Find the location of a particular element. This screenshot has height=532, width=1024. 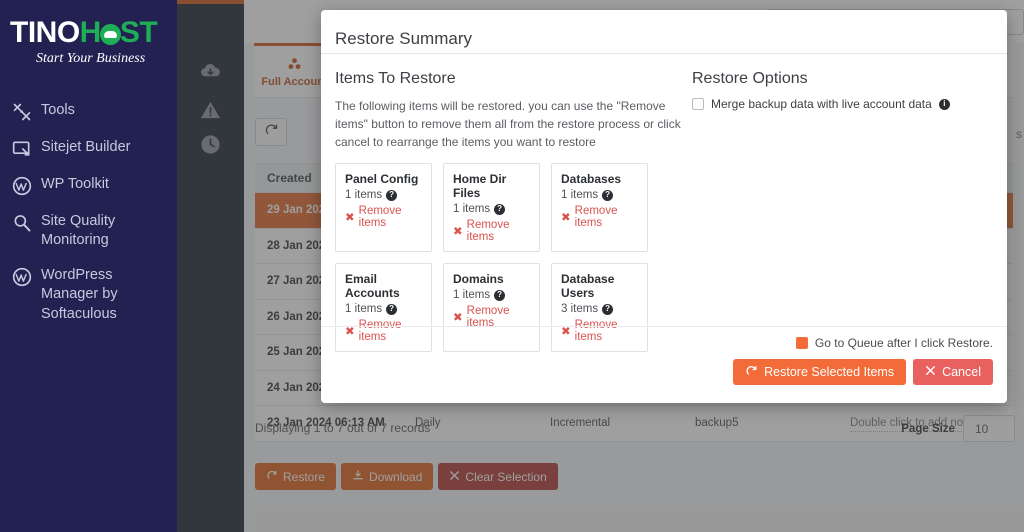

clear-selection-button: Clear Selection is located at coordinates (498, 476).